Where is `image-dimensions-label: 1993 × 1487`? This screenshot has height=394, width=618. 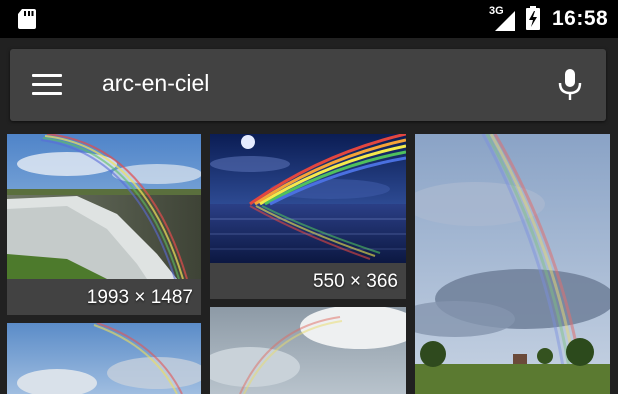
image-dimensions-label: 1993 × 1487 is located at coordinates (139, 297).